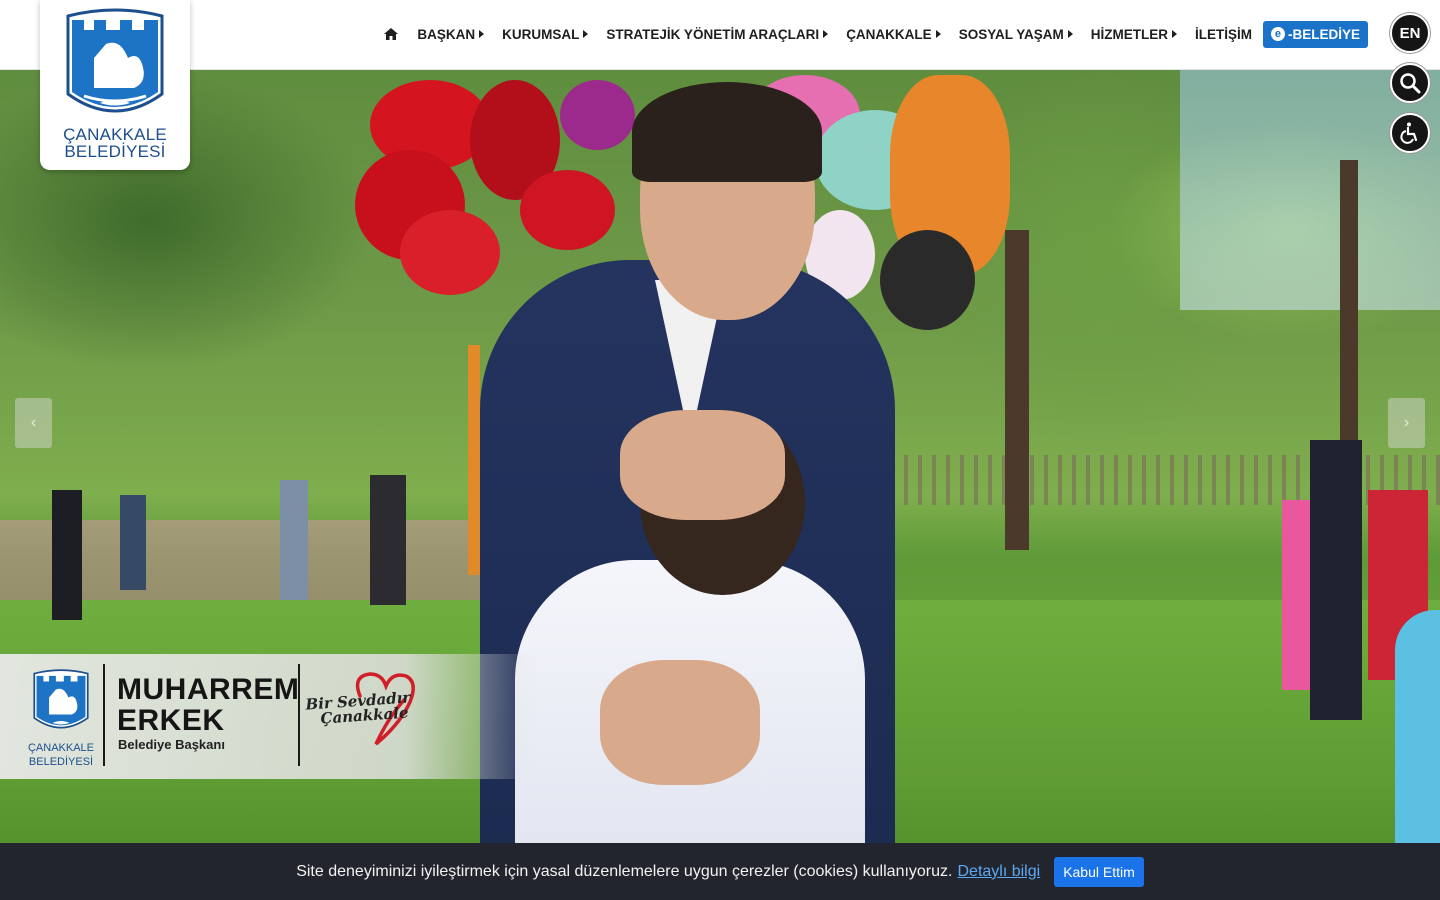 Image resolution: width=1440 pixels, height=900 pixels. Describe the element at coordinates (727, 132) in the screenshot. I see `man-hair` at that location.